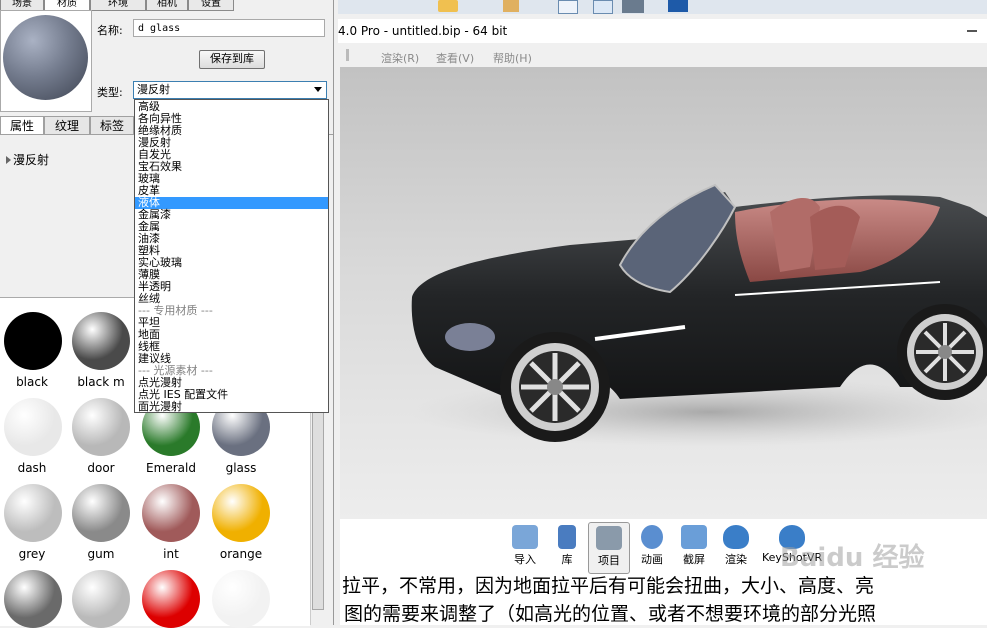 The height and width of the screenshot is (628, 987). What do you see at coordinates (652, 559) in the screenshot?
I see `animation-label: 动画` at bounding box center [652, 559].